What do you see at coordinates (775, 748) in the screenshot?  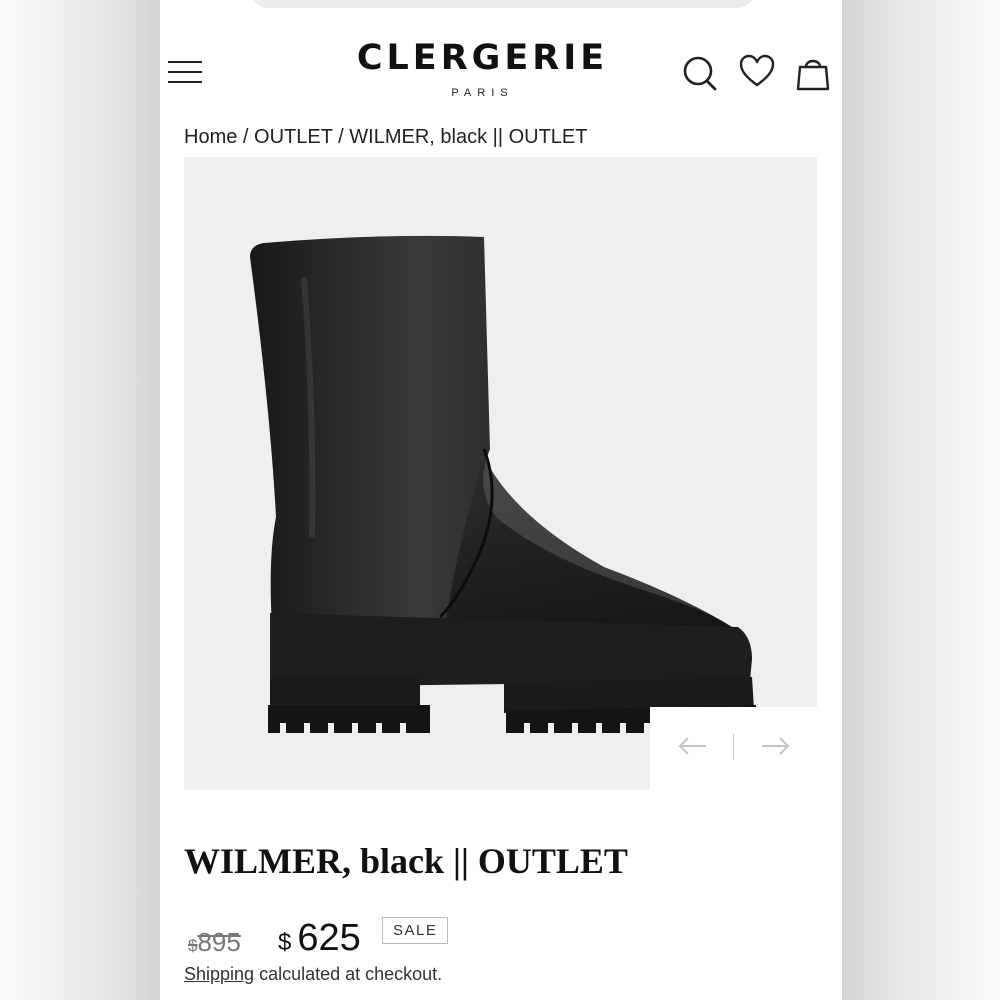 I see `arrow-right-icon` at bounding box center [775, 748].